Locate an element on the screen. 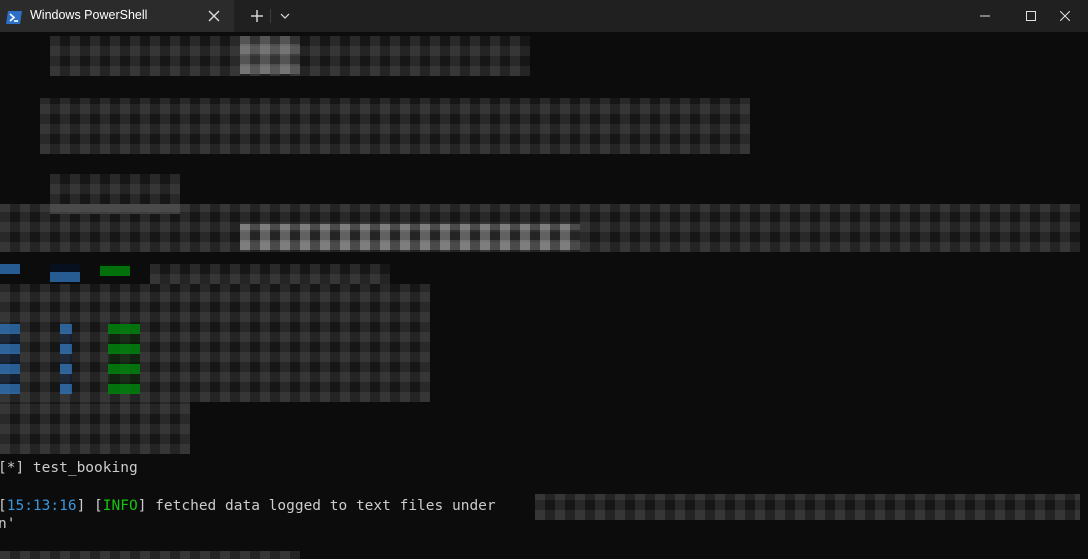 The height and width of the screenshot is (559, 1088). powershell-icon is located at coordinates (14, 16).